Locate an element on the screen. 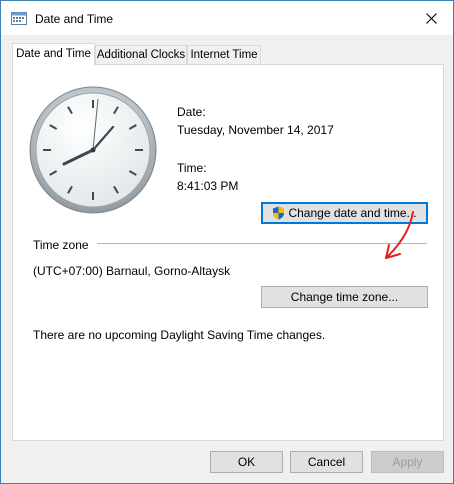  tab-additional-clocks: Additional Clocks is located at coordinates (141, 54).